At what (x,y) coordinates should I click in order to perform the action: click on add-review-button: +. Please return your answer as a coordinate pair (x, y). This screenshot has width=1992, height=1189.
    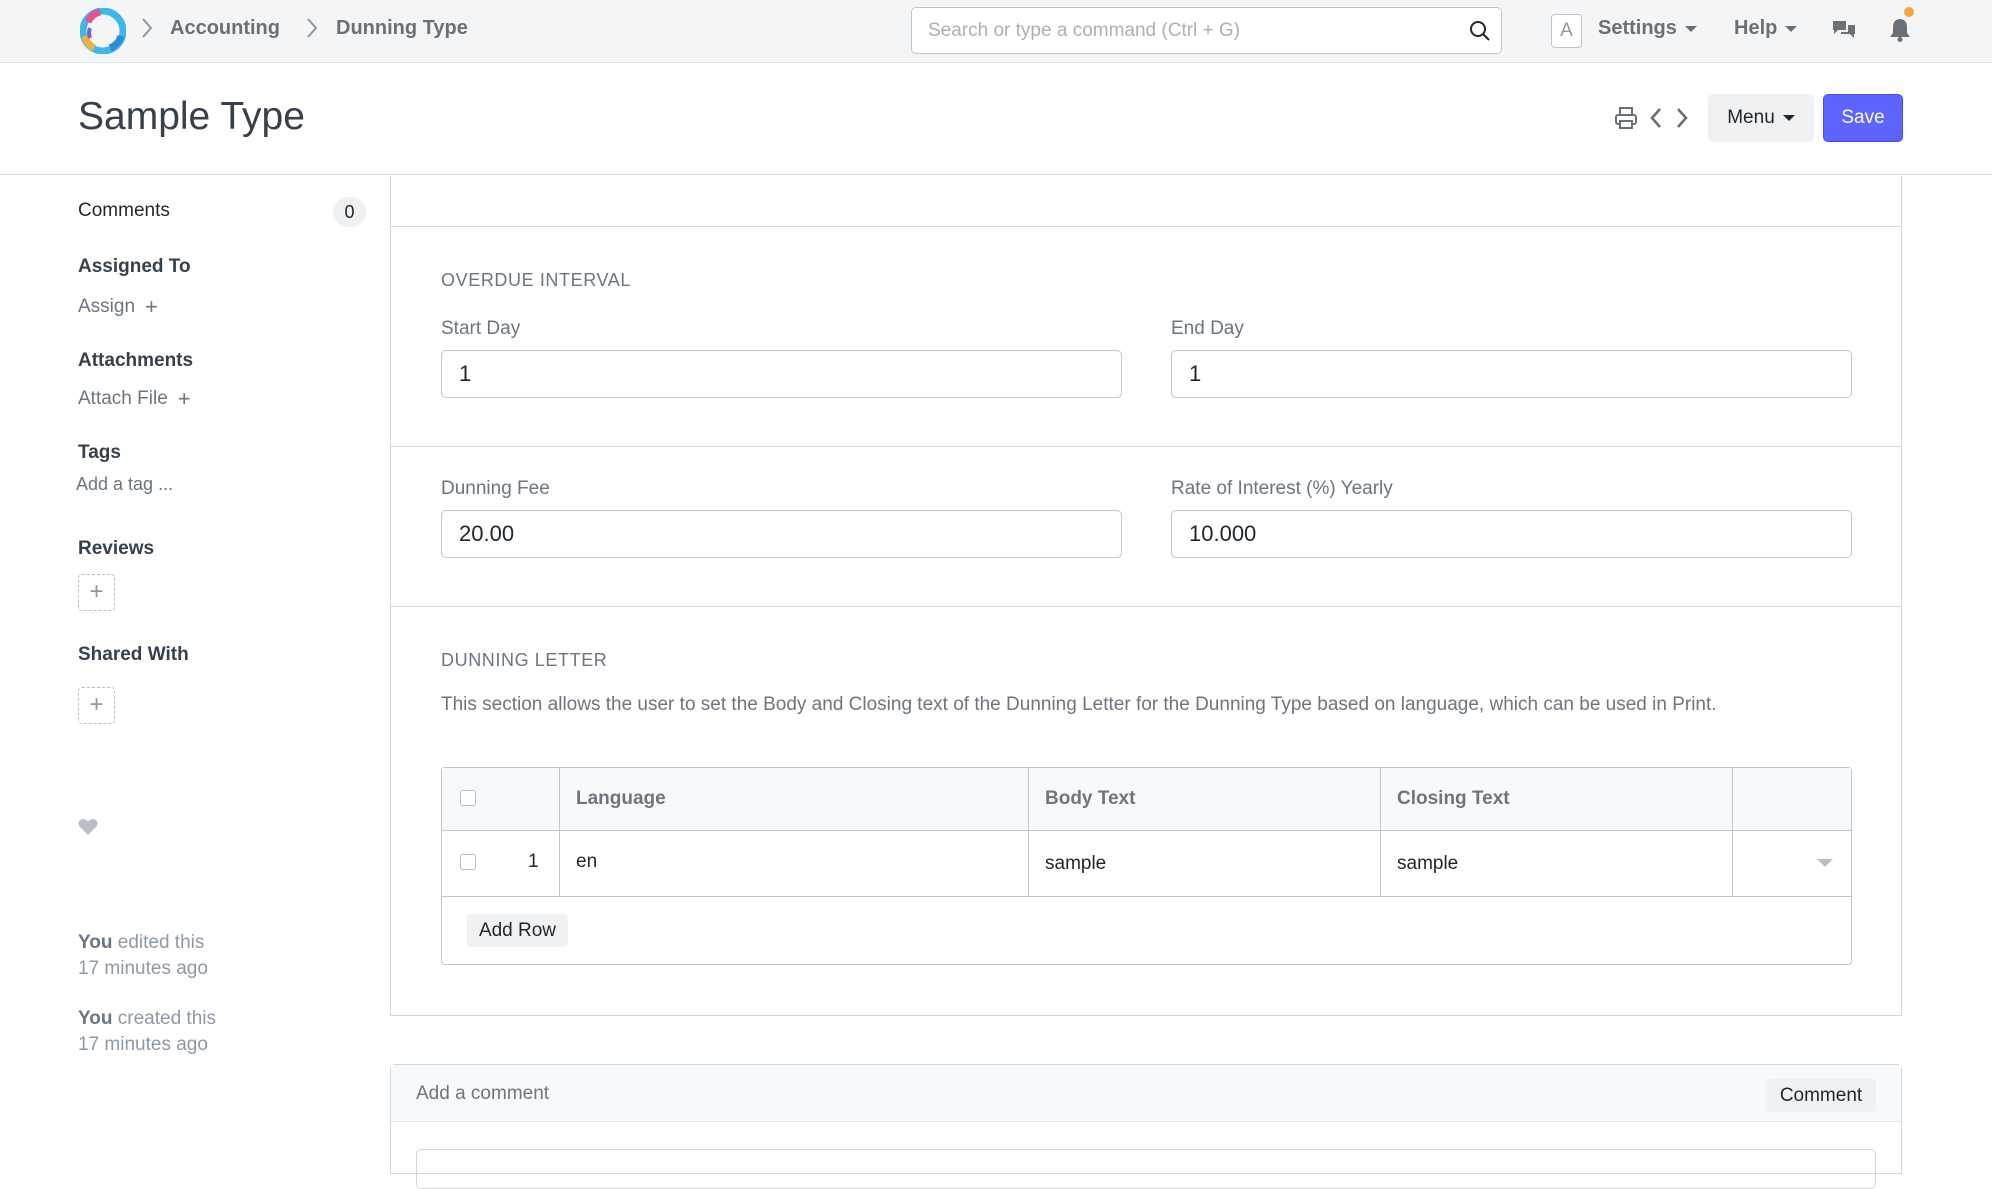
    Looking at the image, I should click on (96, 592).